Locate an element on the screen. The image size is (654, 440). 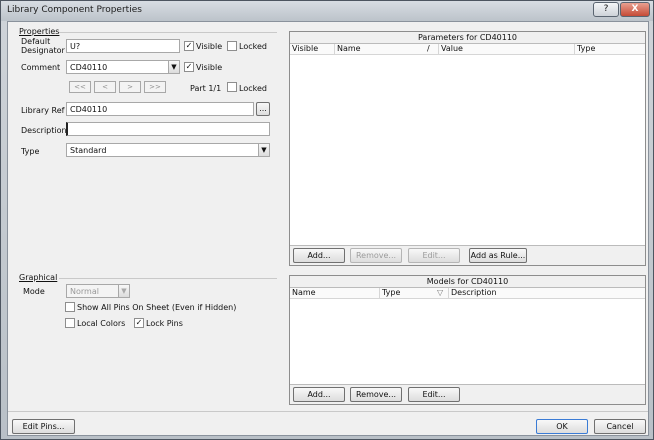
mode-label: Mode is located at coordinates (34, 291).